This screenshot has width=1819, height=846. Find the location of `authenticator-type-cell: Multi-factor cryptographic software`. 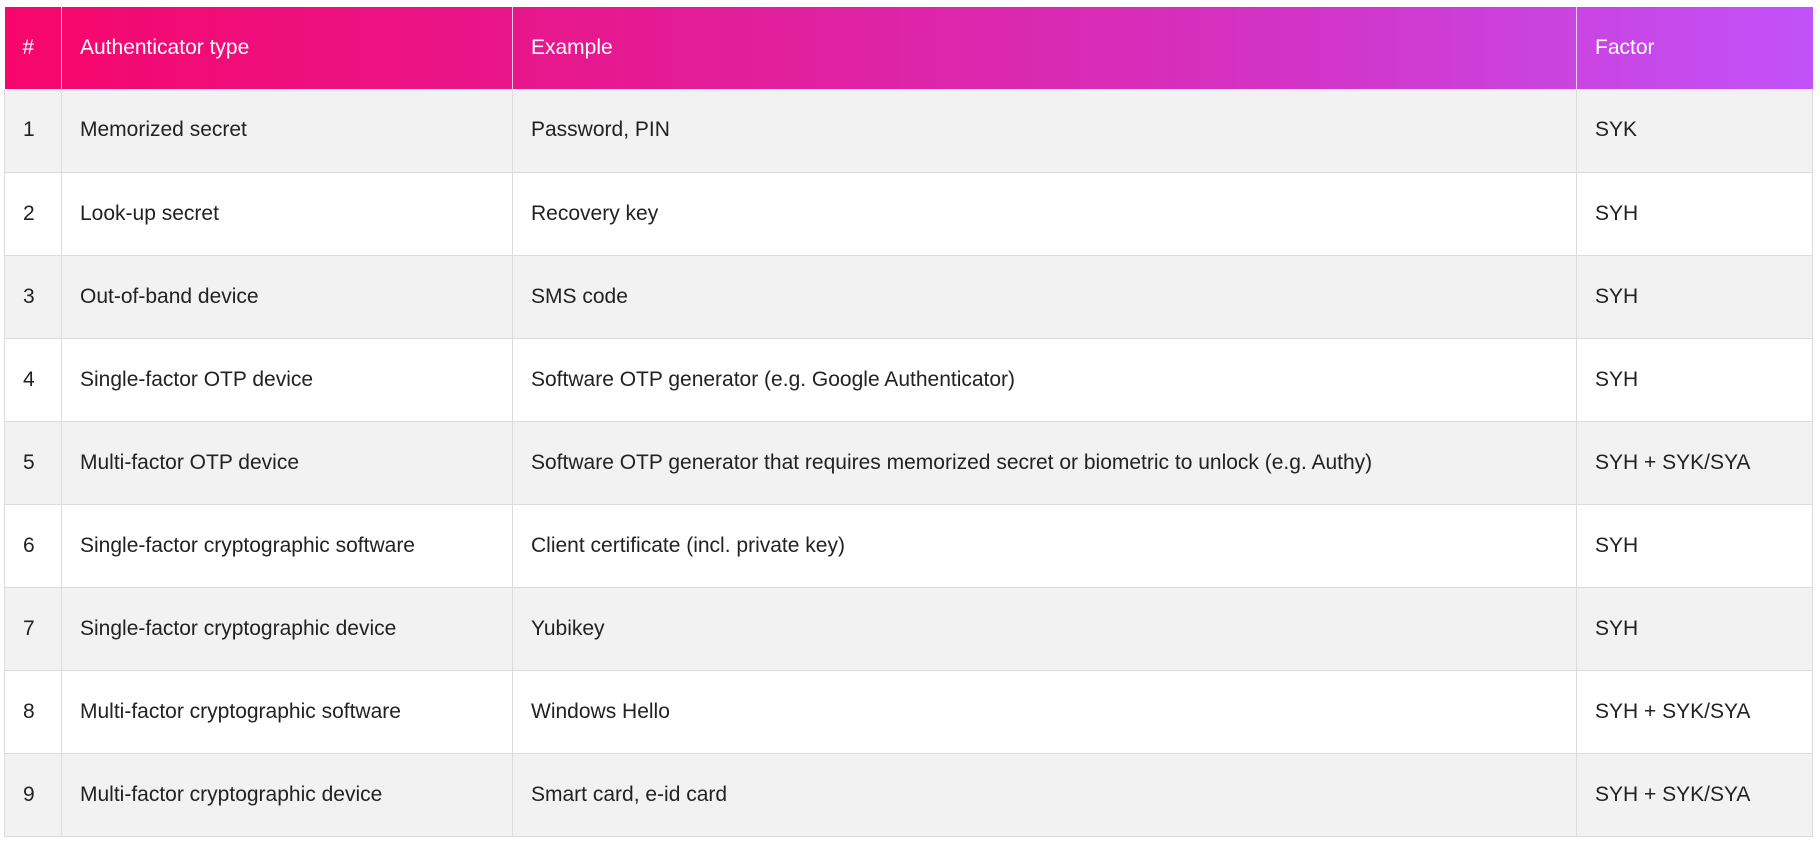

authenticator-type-cell: Multi-factor cryptographic software is located at coordinates (287, 712).